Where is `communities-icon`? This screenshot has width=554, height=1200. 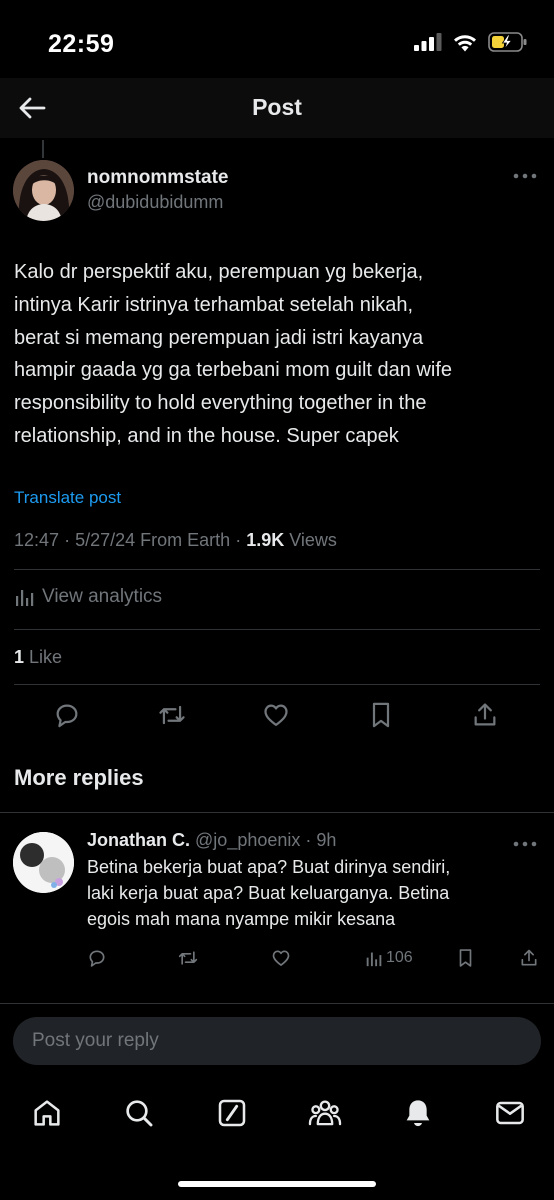
communities-icon is located at coordinates (325, 1113).